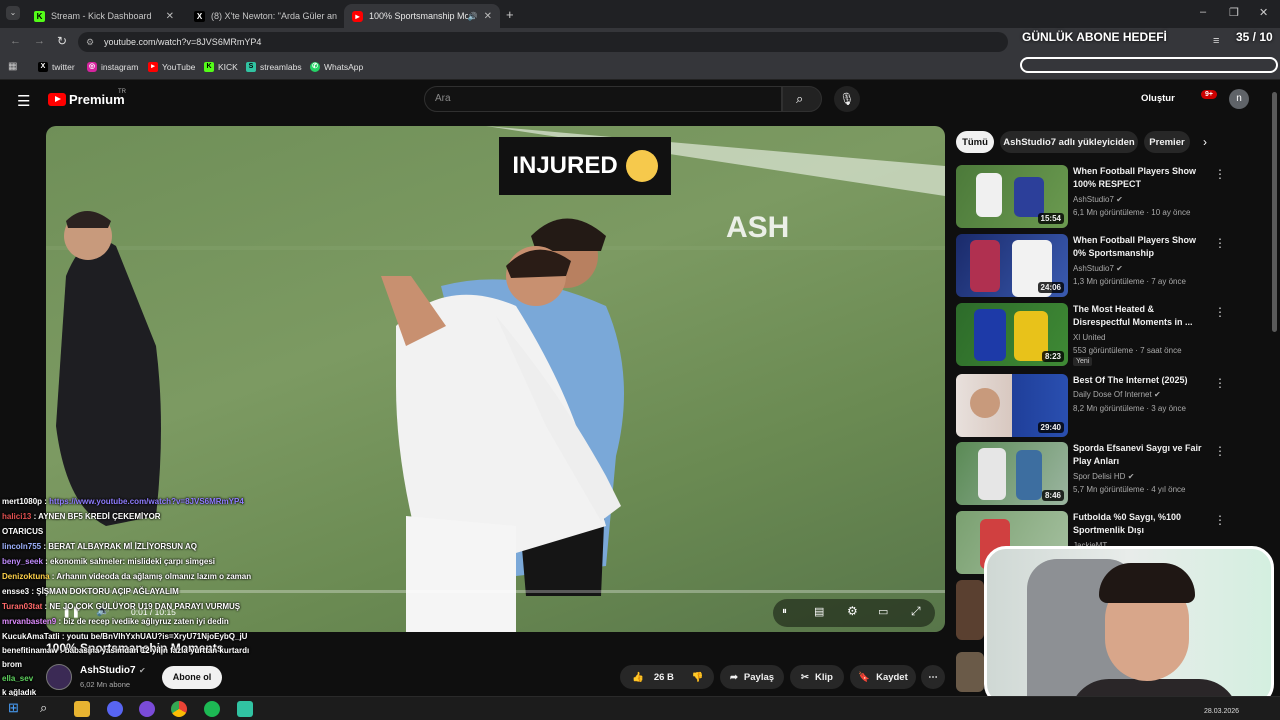  Describe the element at coordinates (147, 709) in the screenshot. I see `obs-icon` at that location.